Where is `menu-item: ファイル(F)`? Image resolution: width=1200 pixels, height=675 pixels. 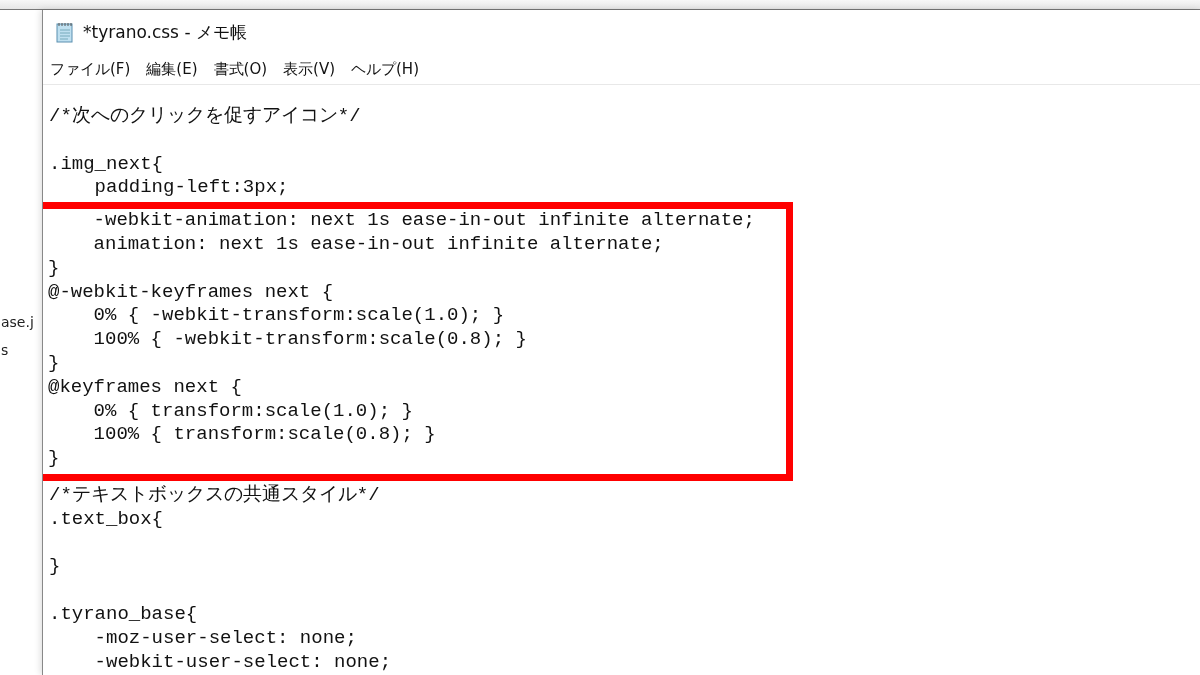
menu-item: ファイル(F) is located at coordinates (90, 69).